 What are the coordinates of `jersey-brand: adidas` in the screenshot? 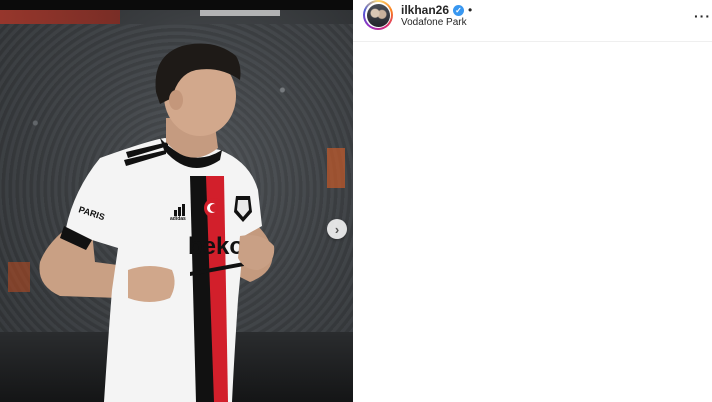 It's located at (178, 219).